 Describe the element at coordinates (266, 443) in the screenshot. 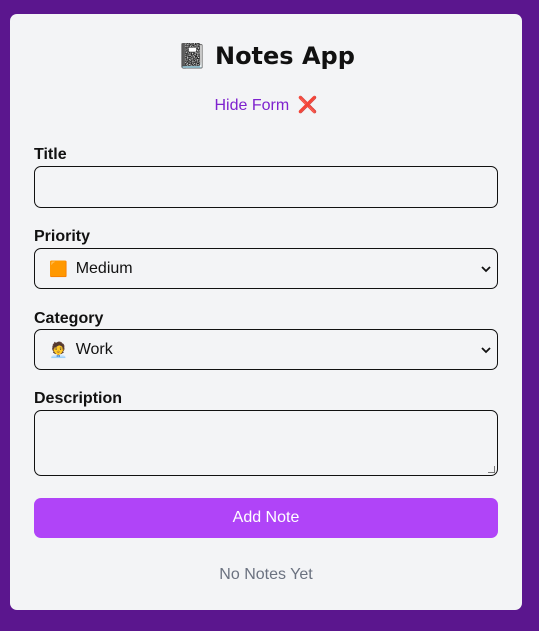

I see `description-textarea` at that location.